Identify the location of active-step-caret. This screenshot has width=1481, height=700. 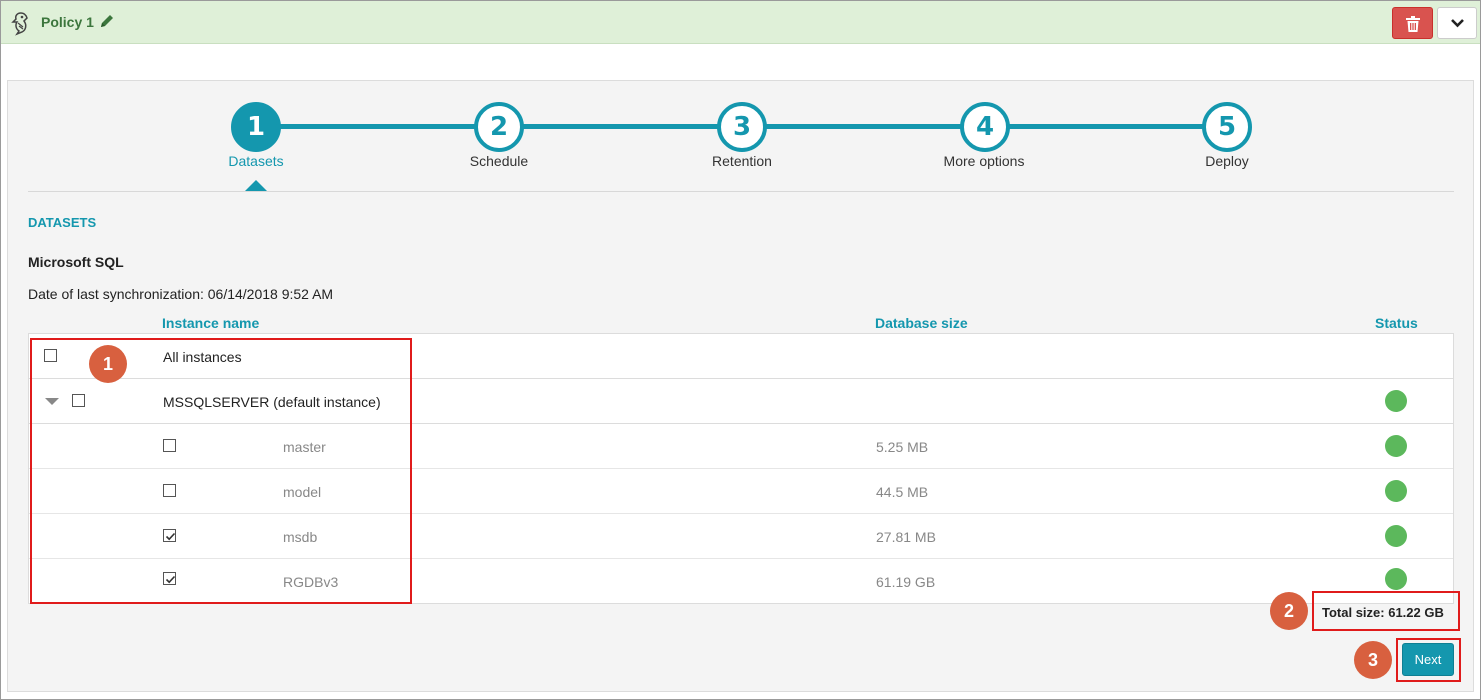
(256, 185).